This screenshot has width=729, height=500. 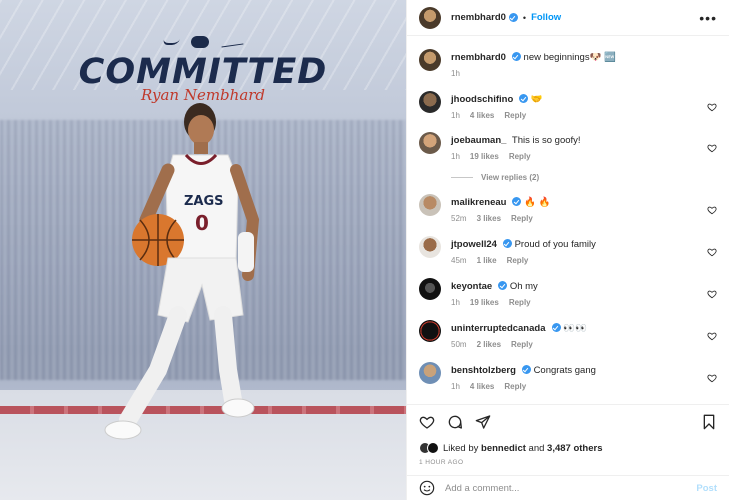 What do you see at coordinates (478, 202) in the screenshot?
I see `comment-username: malikreneau` at bounding box center [478, 202].